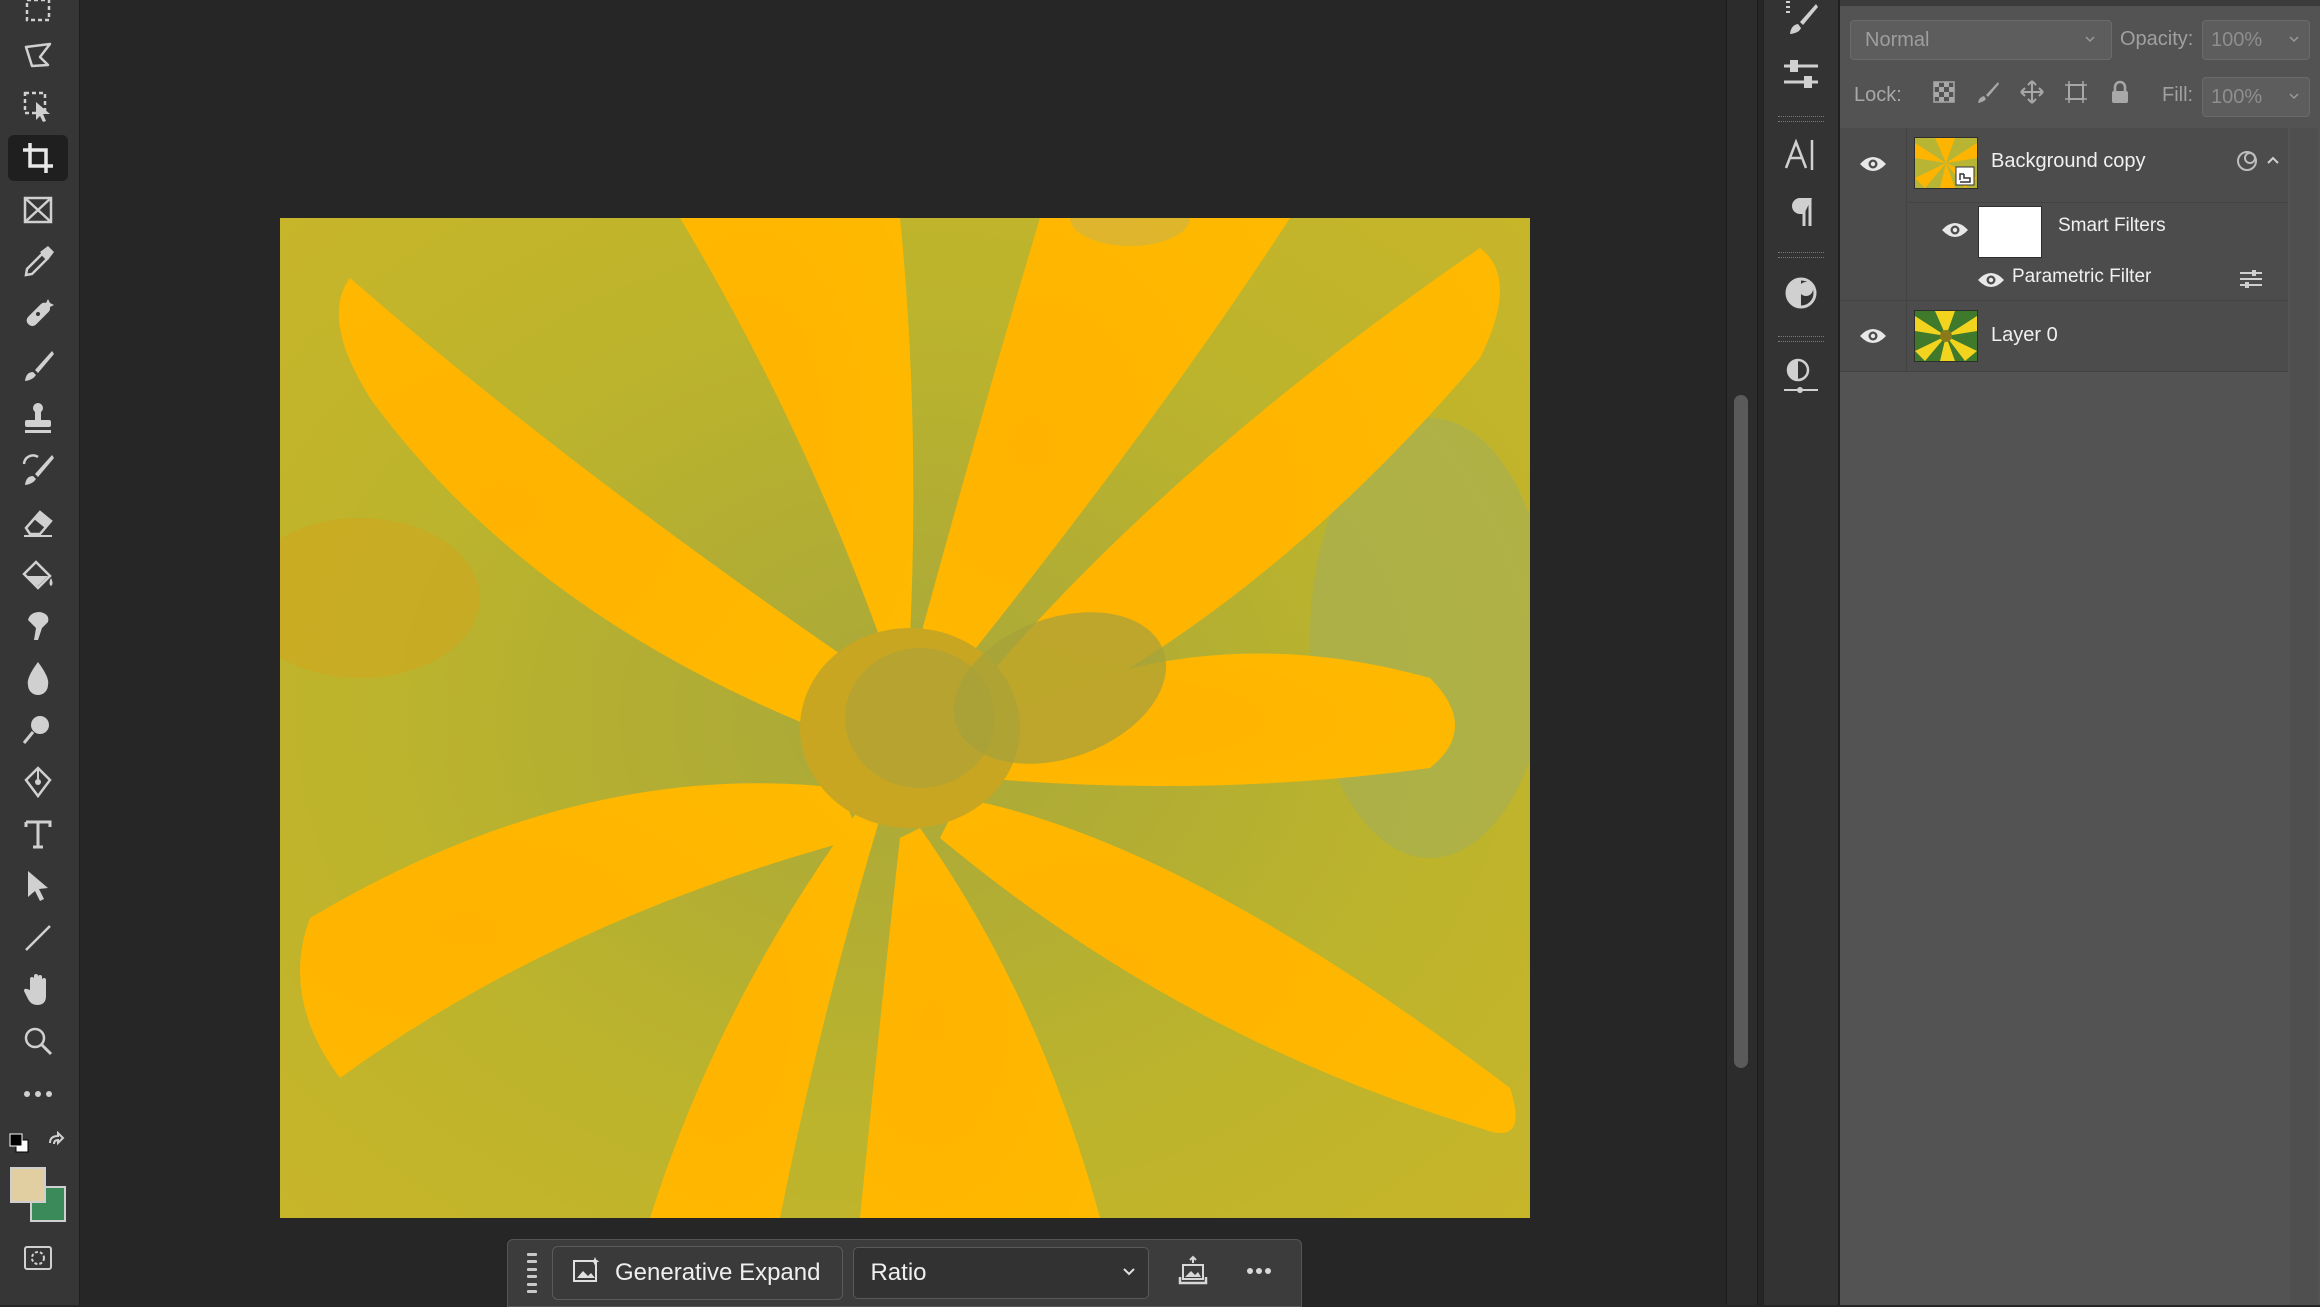  Describe the element at coordinates (532, 1273) in the screenshot. I see `drag-handle` at that location.